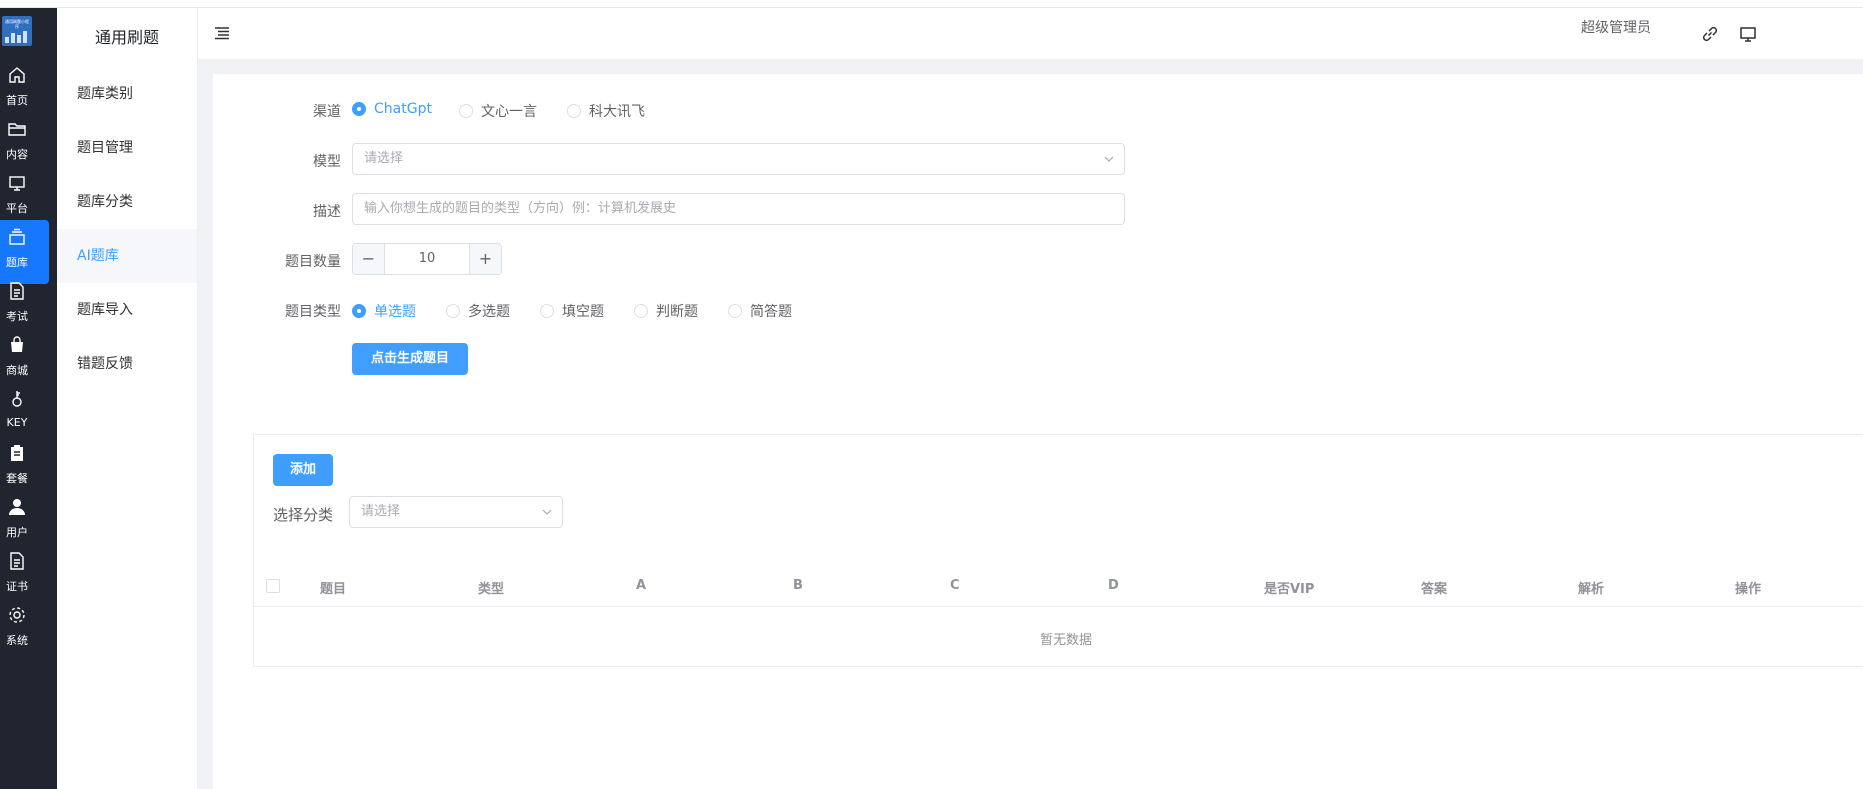 The image size is (1863, 789). Describe the element at coordinates (572, 311) in the screenshot. I see `type-radio-fill: 填空题` at that location.